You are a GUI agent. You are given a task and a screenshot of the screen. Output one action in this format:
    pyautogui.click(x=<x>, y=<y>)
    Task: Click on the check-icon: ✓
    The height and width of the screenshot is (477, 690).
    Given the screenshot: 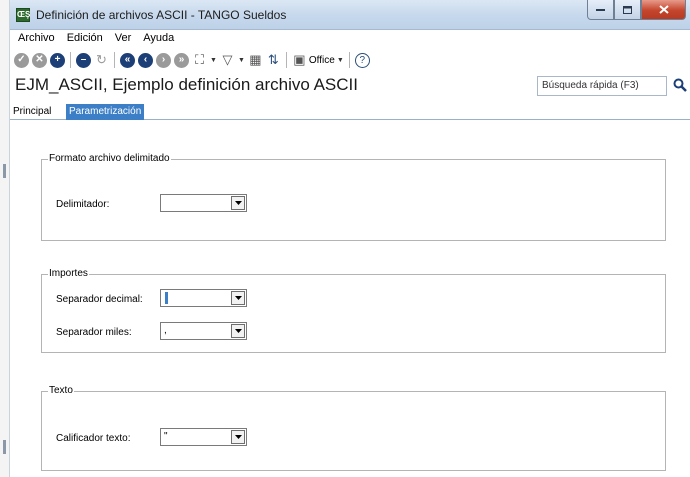 What is the action you would take?
    pyautogui.click(x=21, y=60)
    